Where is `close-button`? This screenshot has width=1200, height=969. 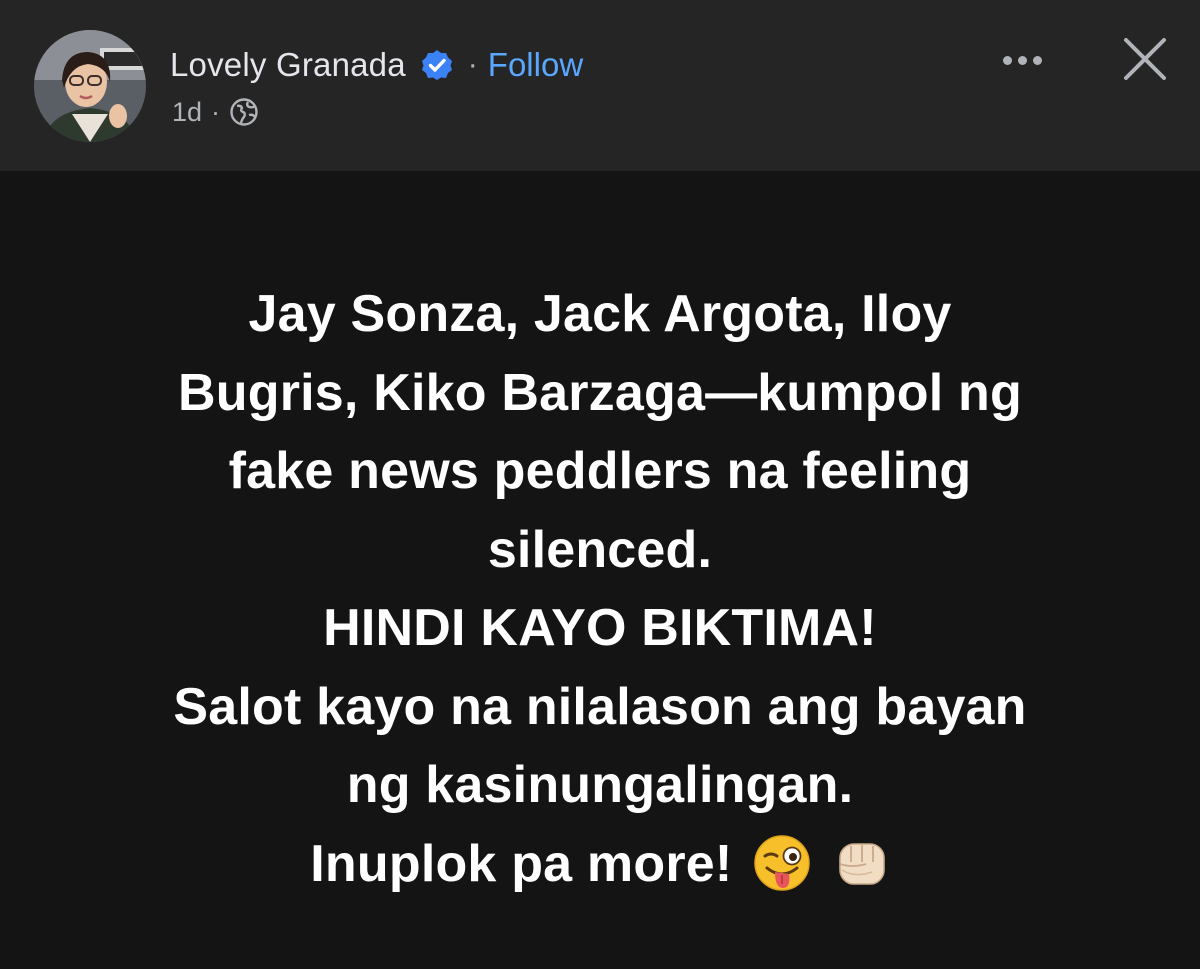
close-button is located at coordinates (1145, 59).